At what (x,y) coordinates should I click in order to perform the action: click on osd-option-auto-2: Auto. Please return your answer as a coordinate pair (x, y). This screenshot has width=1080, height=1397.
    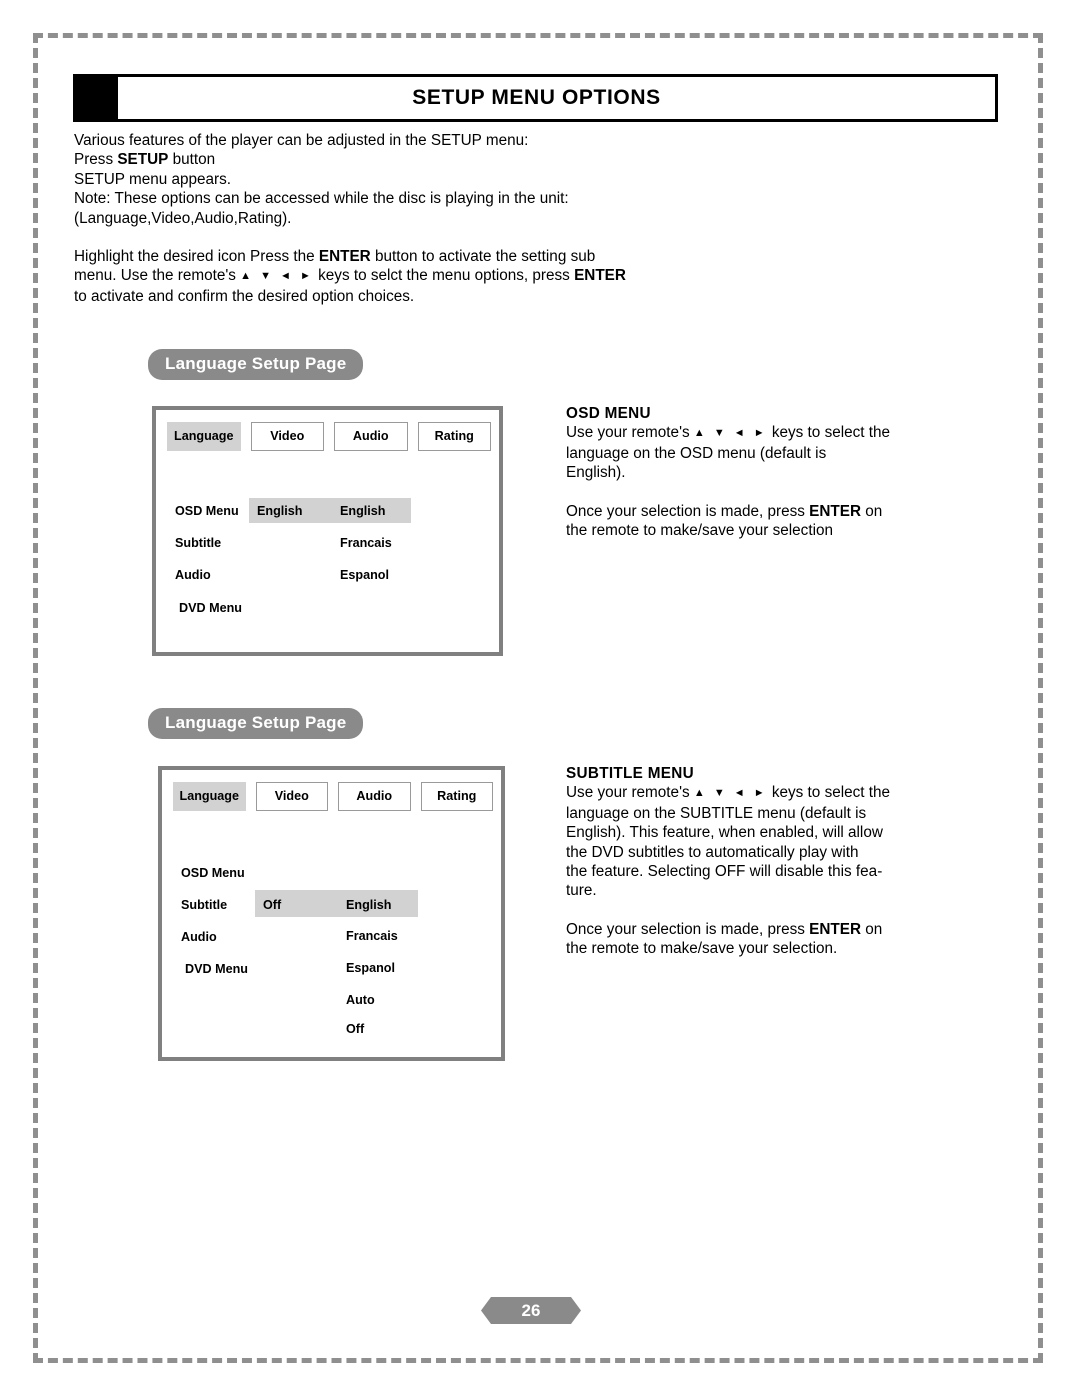
    Looking at the image, I should click on (360, 1000).